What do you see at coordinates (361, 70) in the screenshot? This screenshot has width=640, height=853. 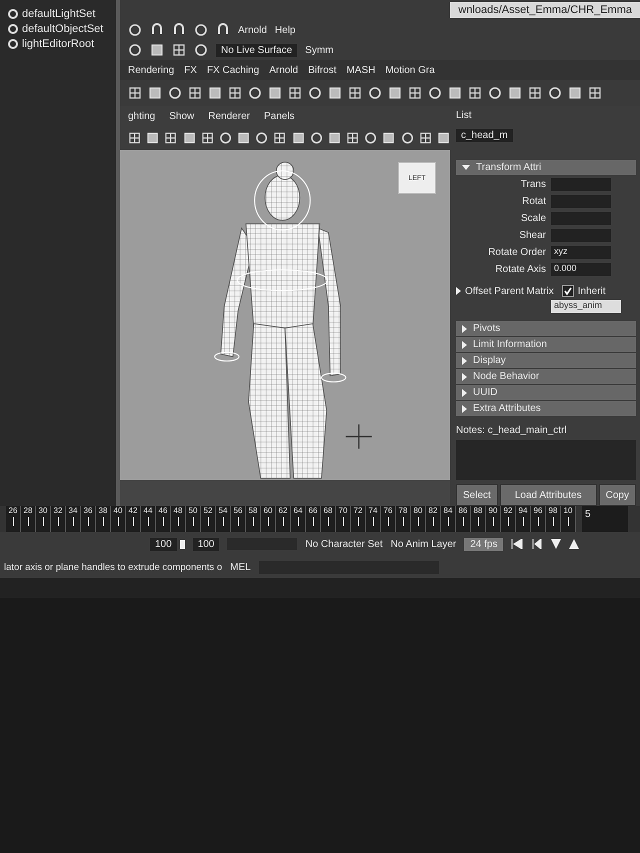 I see `shelf-tab: MASH` at bounding box center [361, 70].